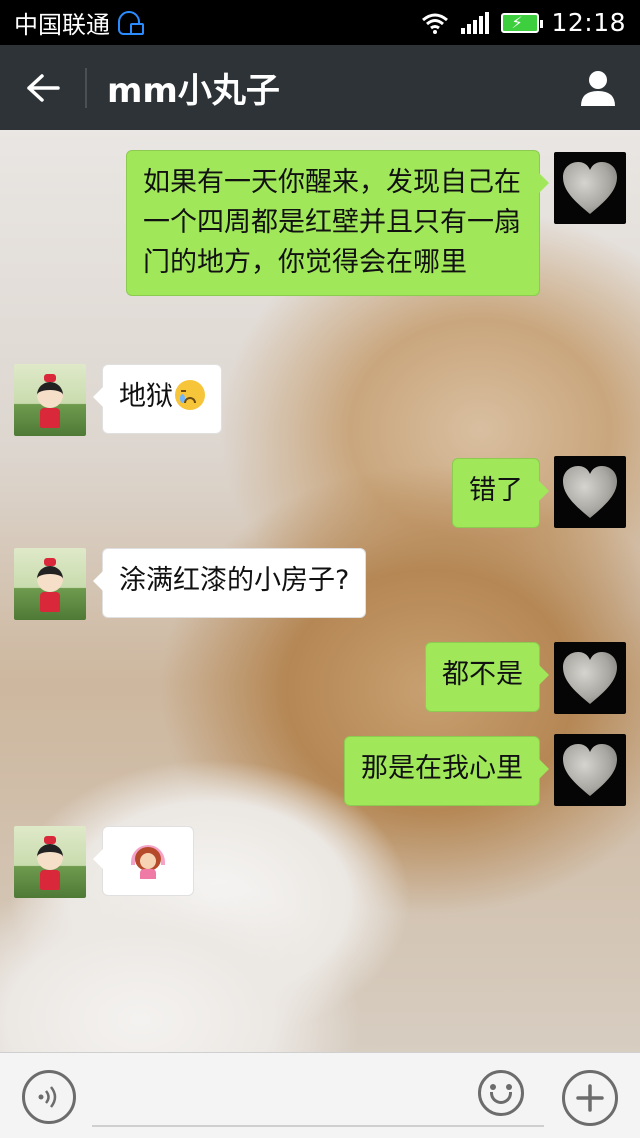  I want to click on person-icon, so click(597, 88).